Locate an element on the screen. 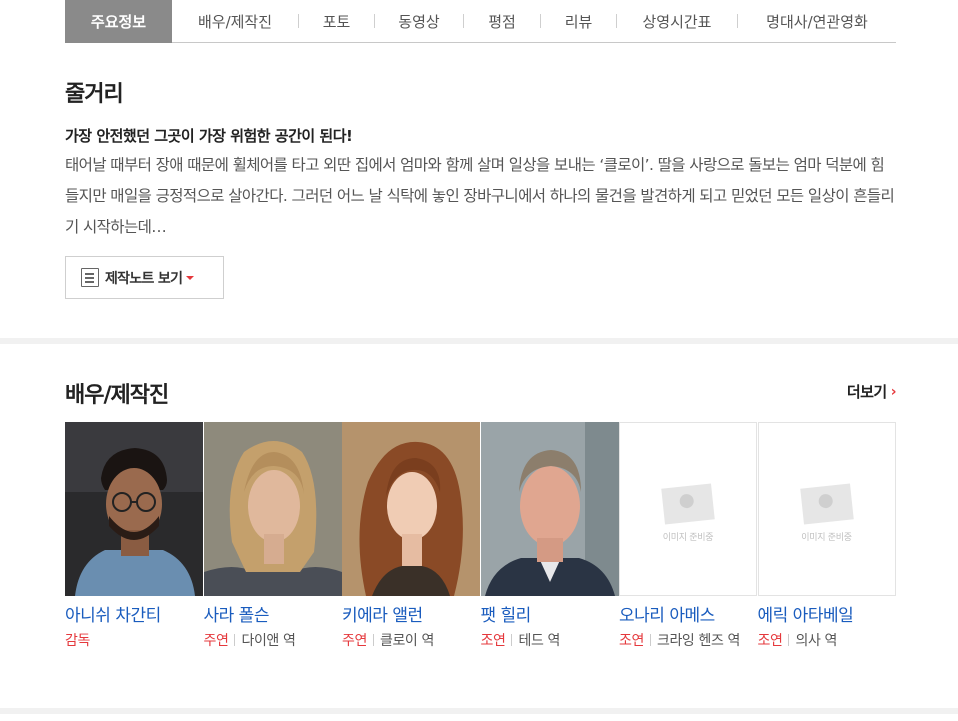 The width and height of the screenshot is (958, 721). cast-role: 조연 크라잉 헨즈 역 is located at coordinates (688, 641).